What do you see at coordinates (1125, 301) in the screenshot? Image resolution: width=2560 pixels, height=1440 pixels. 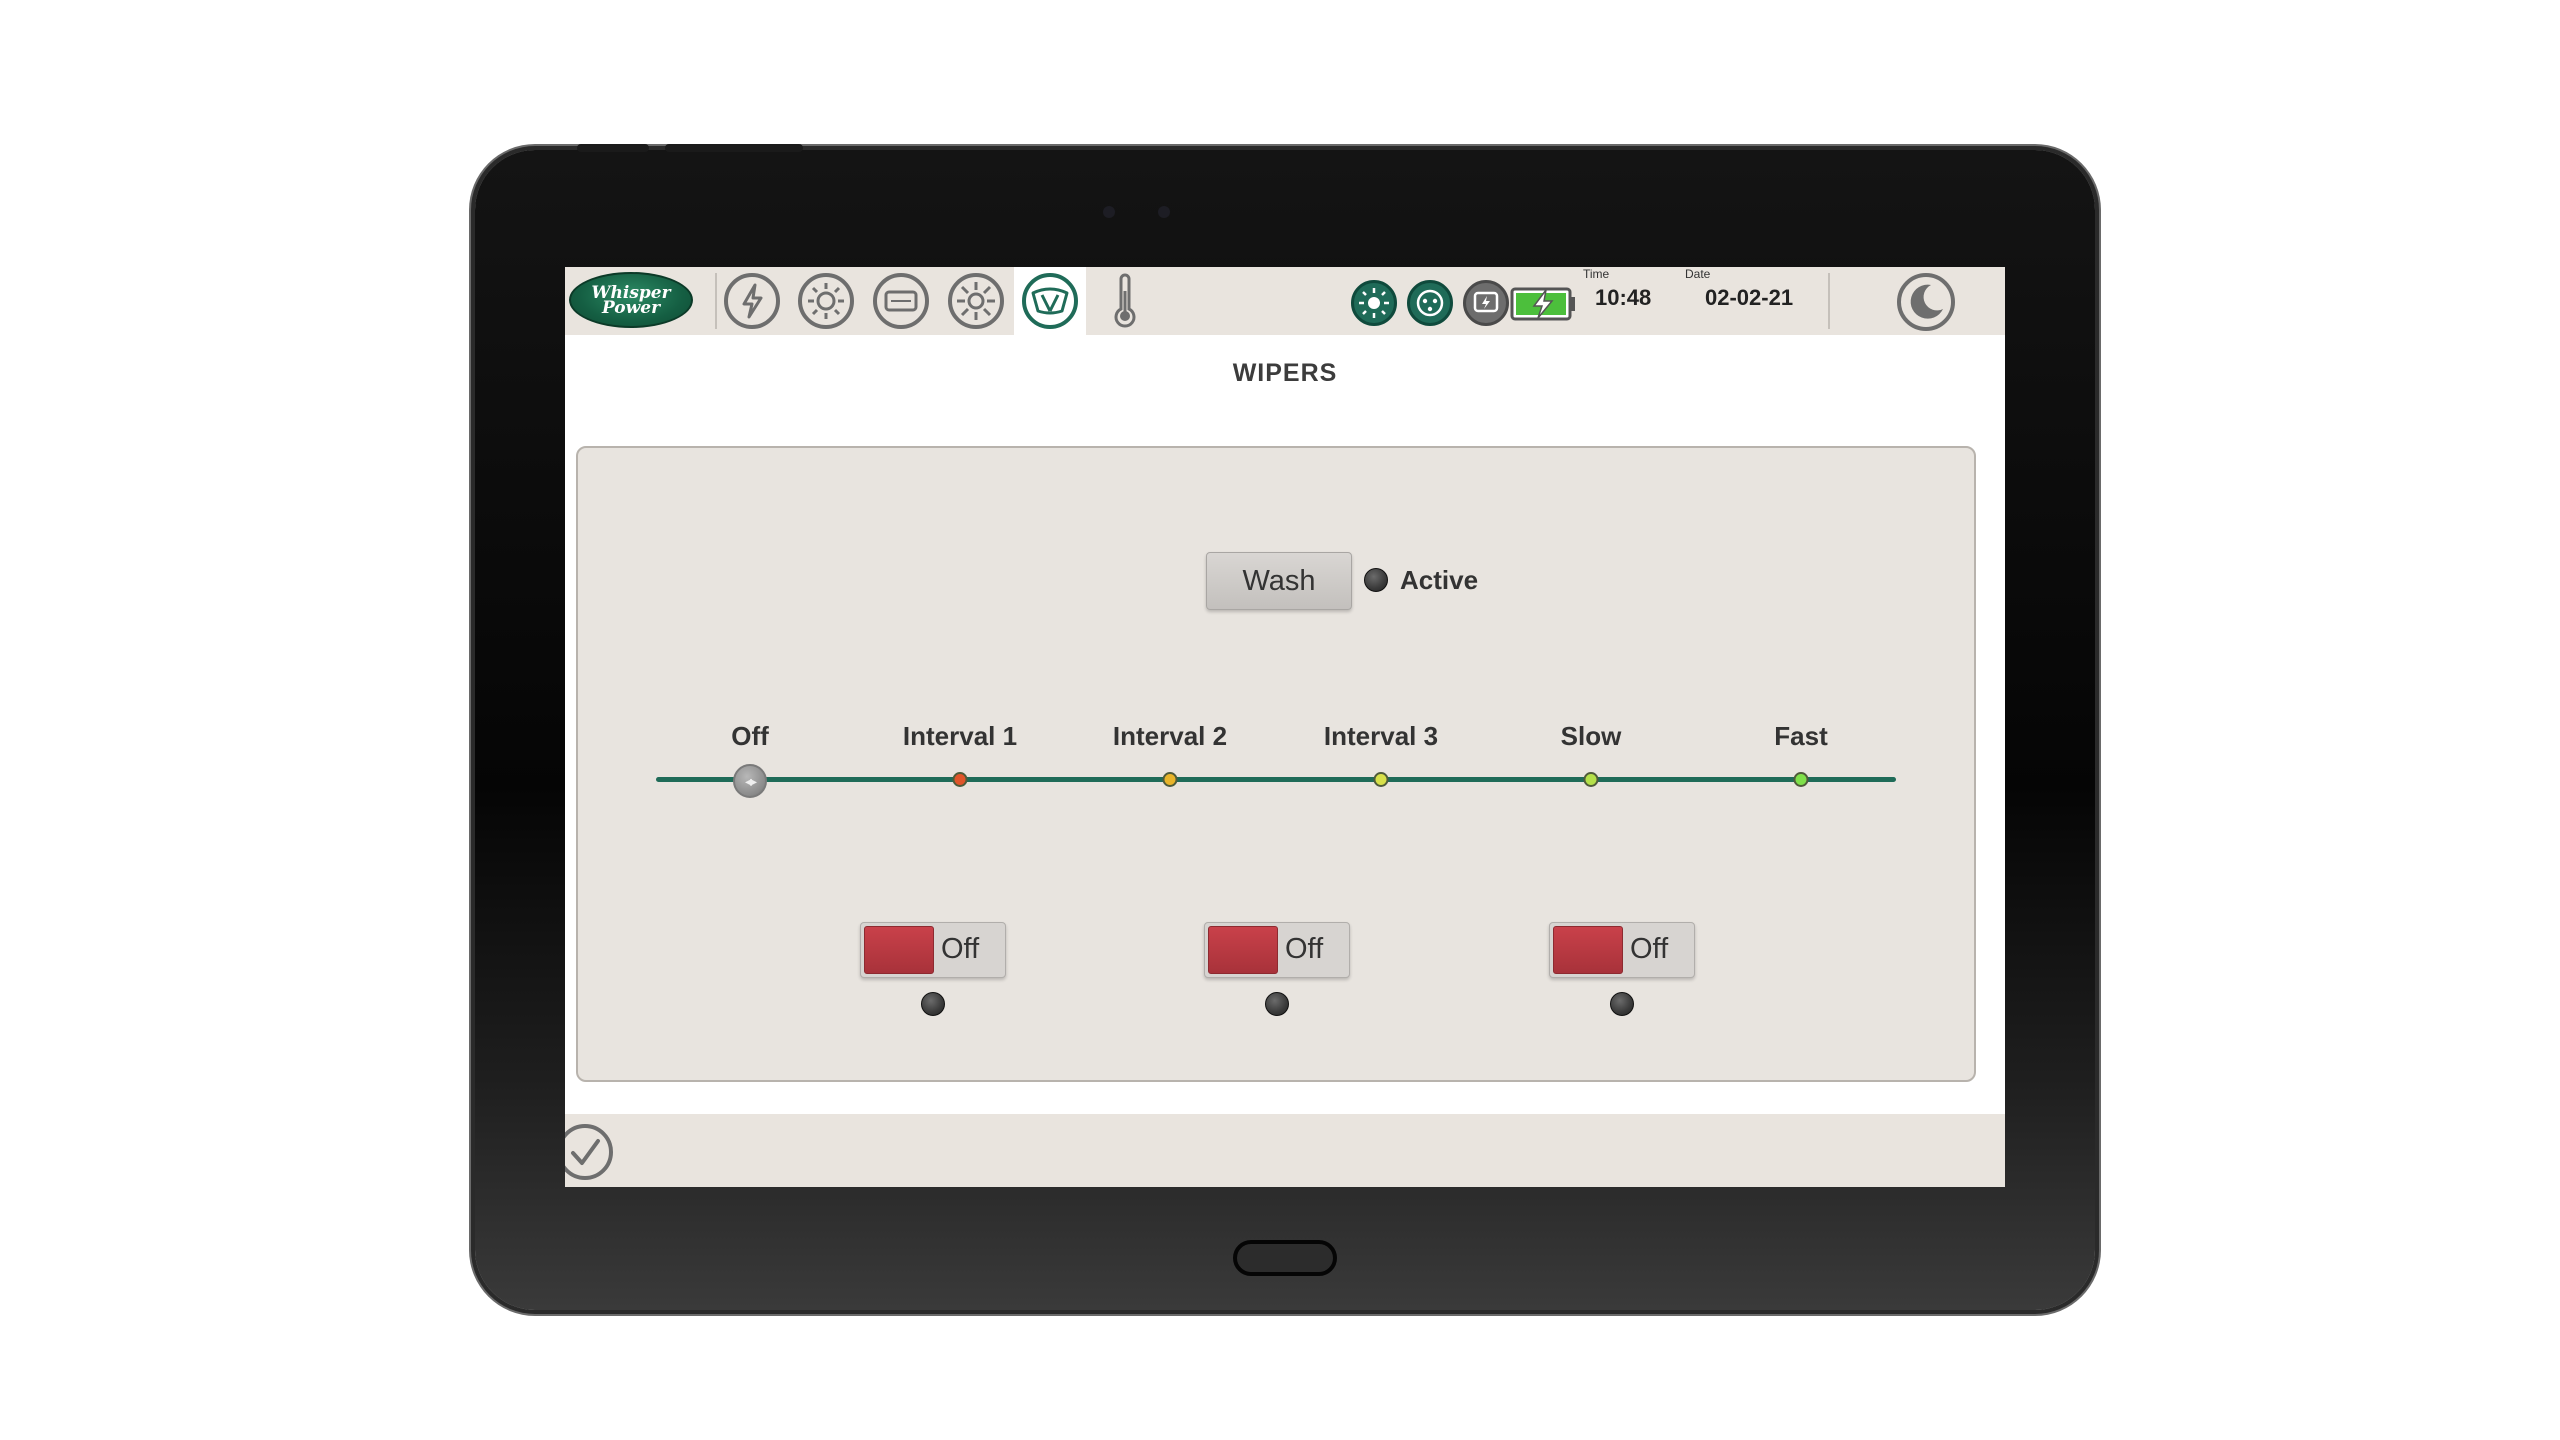 I see `thermometer-icon` at bounding box center [1125, 301].